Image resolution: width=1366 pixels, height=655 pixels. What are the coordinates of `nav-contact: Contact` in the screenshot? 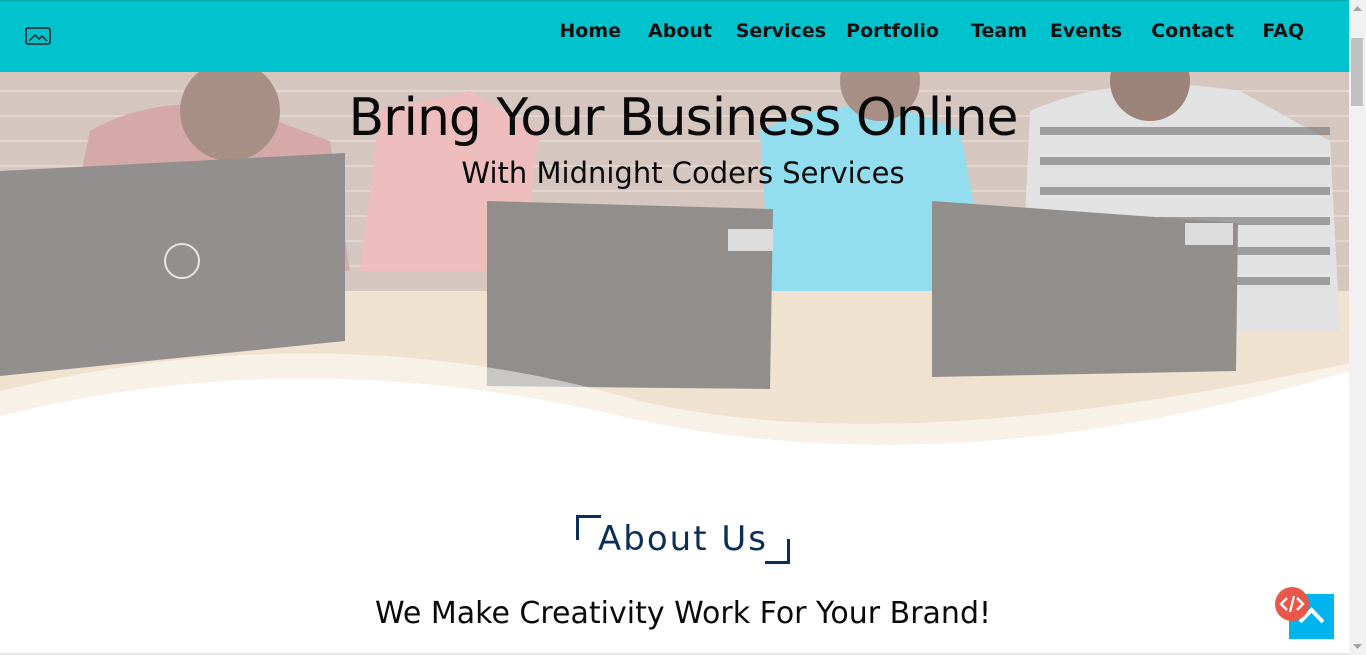 It's located at (1192, 31).